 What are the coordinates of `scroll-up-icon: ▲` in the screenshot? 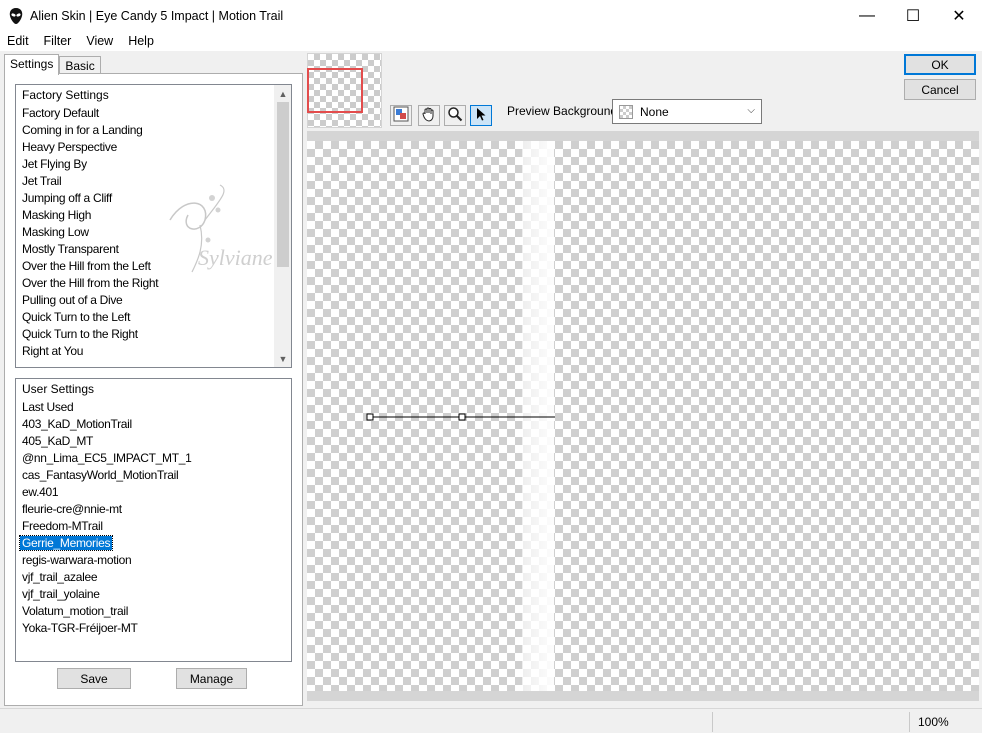 It's located at (283, 93).